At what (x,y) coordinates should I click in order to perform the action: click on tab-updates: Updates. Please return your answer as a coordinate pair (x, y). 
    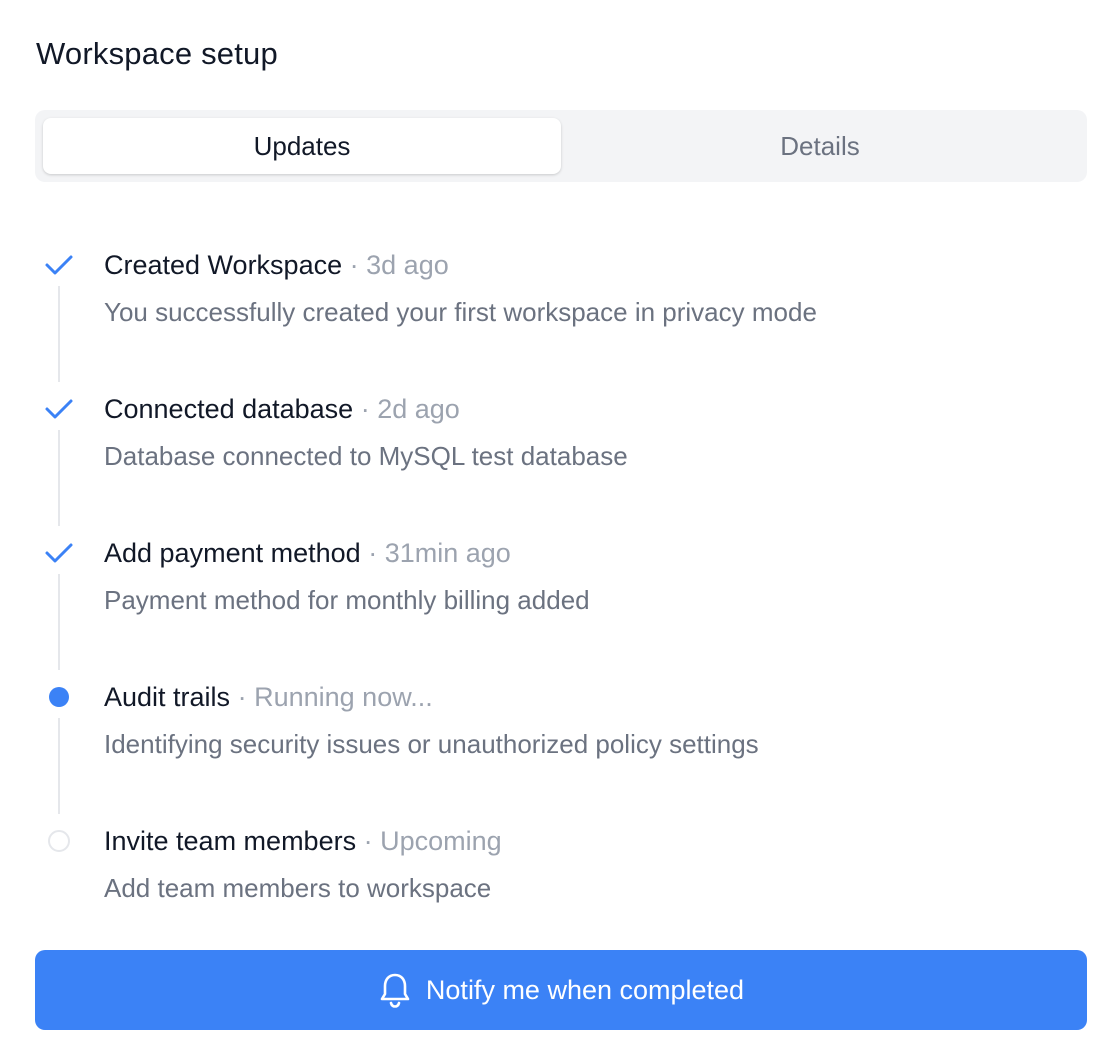
    Looking at the image, I should click on (302, 146).